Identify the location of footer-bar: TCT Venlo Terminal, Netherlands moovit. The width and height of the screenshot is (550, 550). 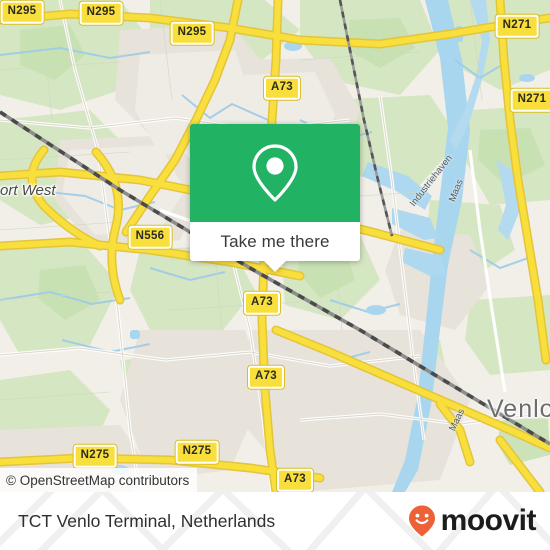
(275, 521).